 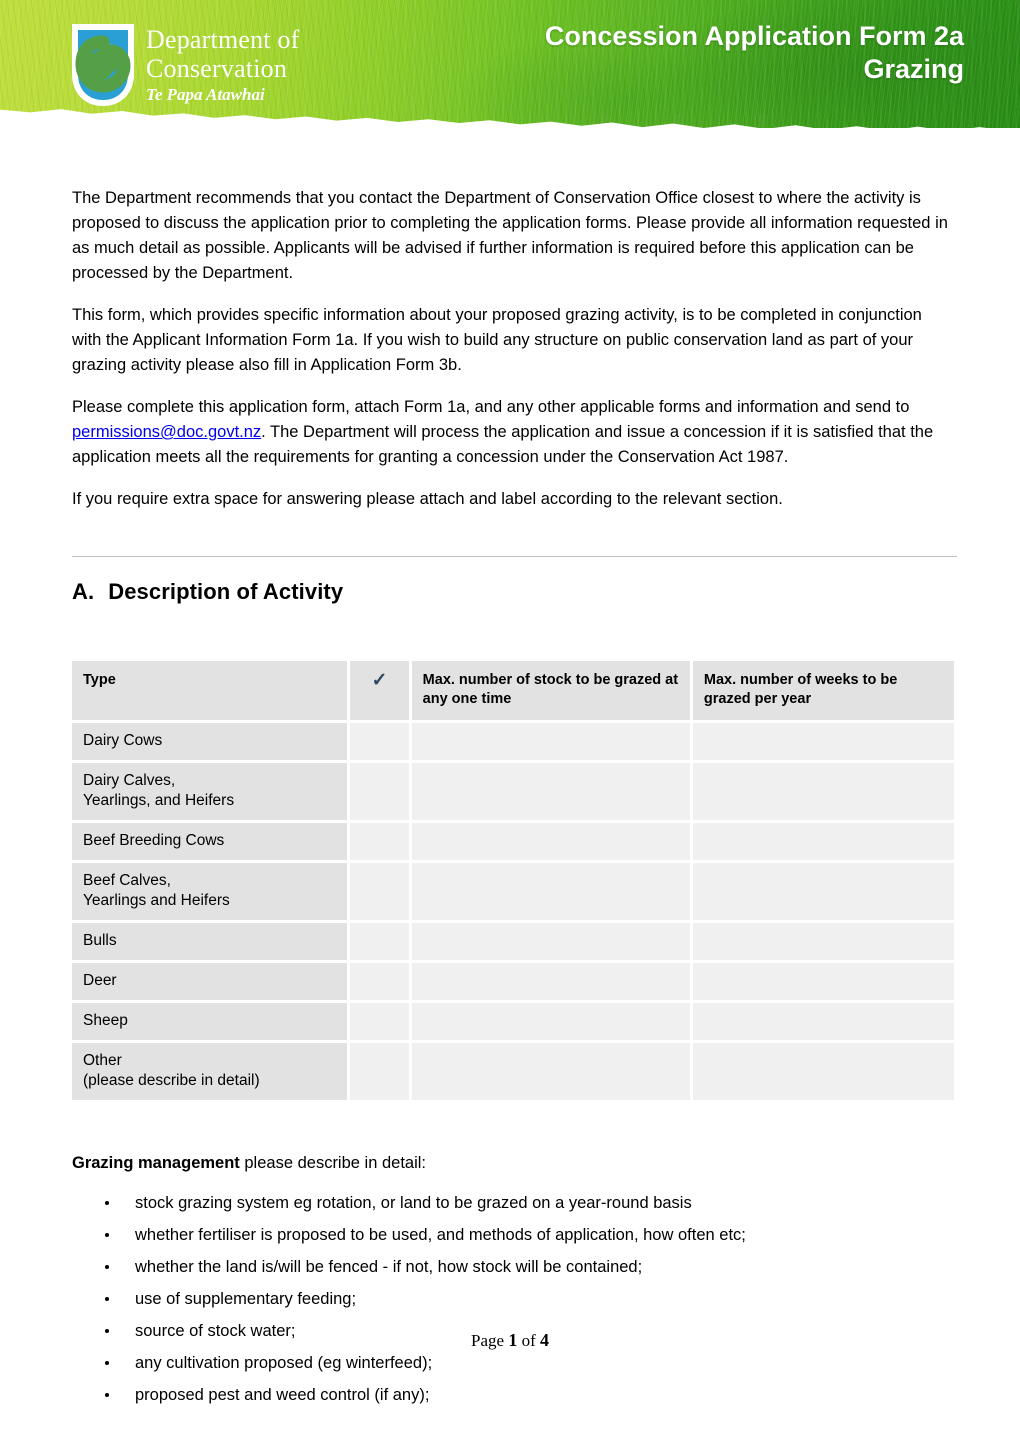 I want to click on table-row: Dairy Calves, Yearlings, and Heifers, so click(x=513, y=791).